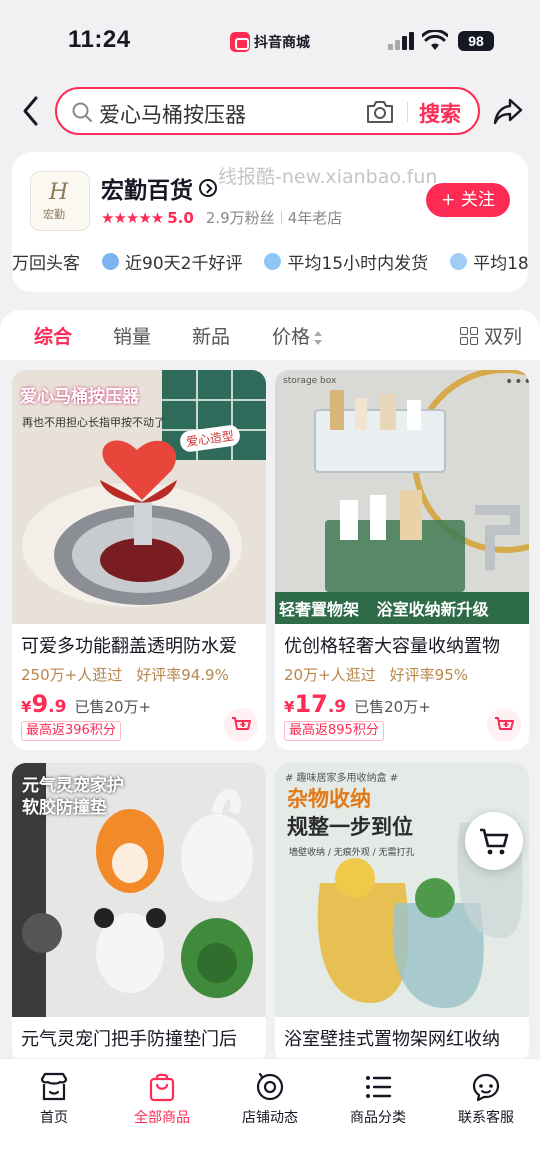  I want to click on tab-sales: 销量, so click(132, 335).